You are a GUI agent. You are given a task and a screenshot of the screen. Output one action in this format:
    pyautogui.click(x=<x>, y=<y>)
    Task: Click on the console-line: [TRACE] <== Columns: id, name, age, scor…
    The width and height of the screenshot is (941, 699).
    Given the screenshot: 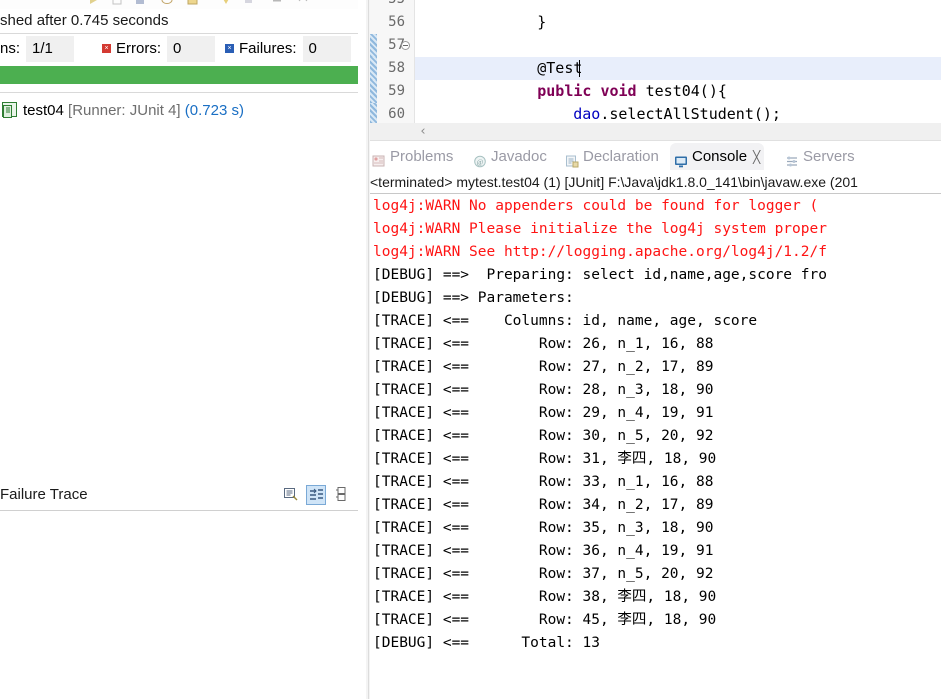 What is the action you would take?
    pyautogui.click(x=565, y=321)
    